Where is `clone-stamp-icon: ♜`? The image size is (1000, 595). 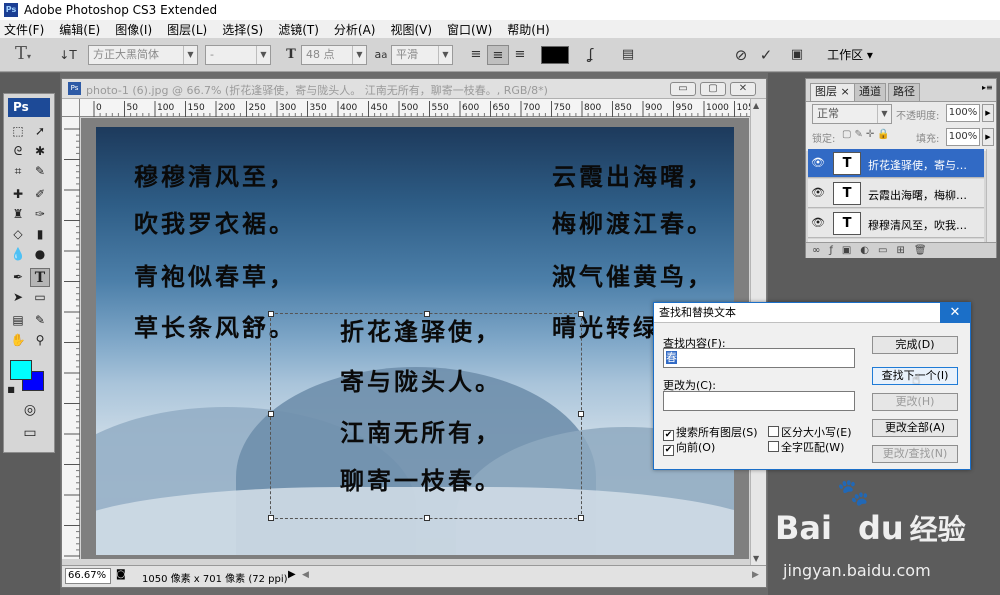
clone-stamp-icon: ♜ is located at coordinates (18, 214).